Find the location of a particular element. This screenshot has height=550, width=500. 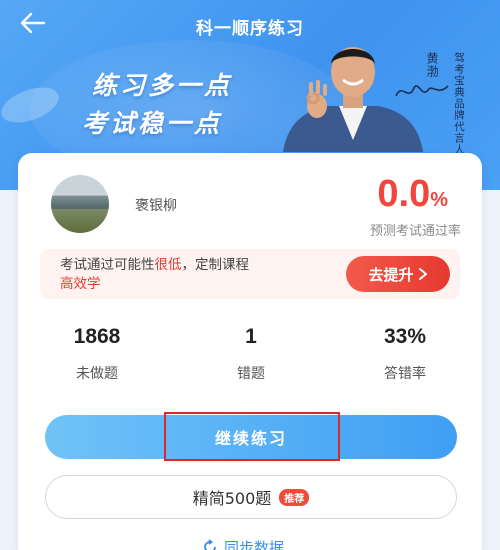

tip-banner: 考试通过可能性很低，定制课程高效学 去提升 is located at coordinates (250, 274).